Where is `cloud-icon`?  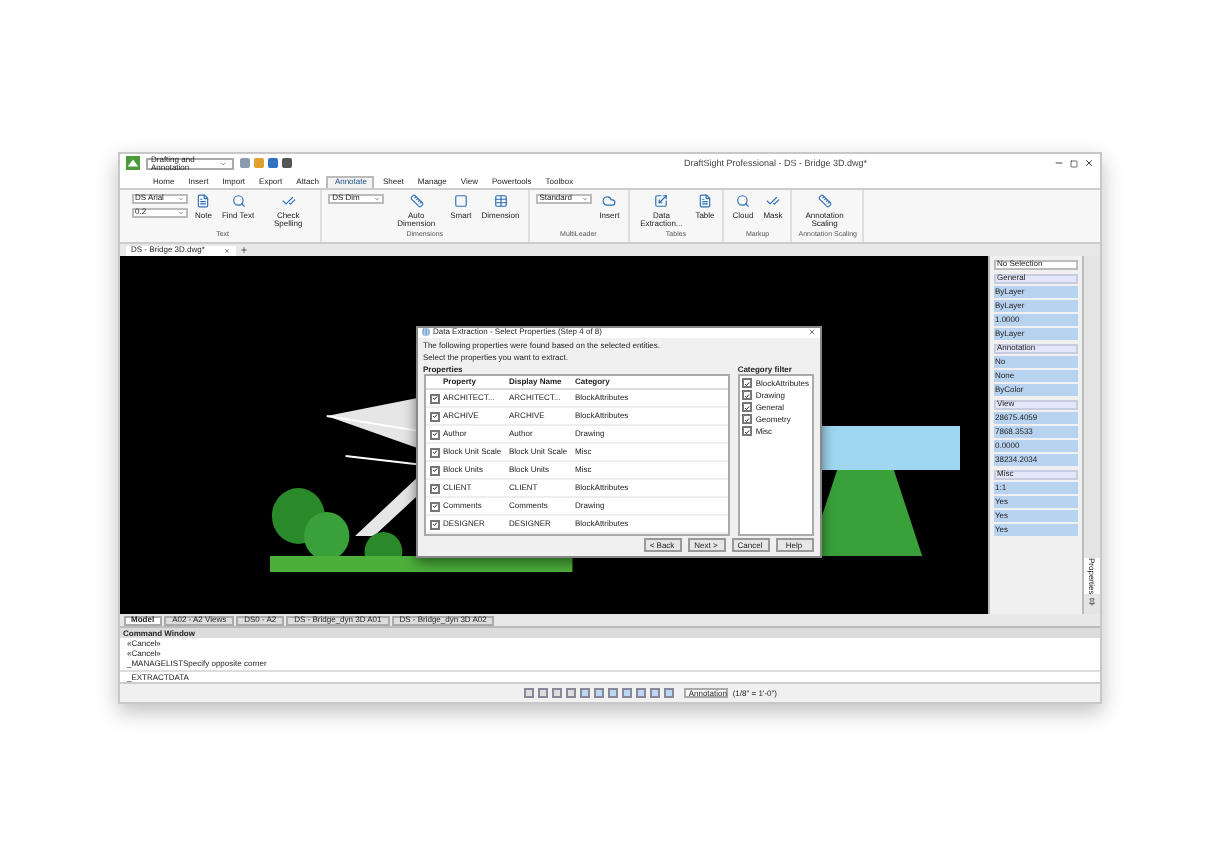
cloud-icon is located at coordinates (609, 200).